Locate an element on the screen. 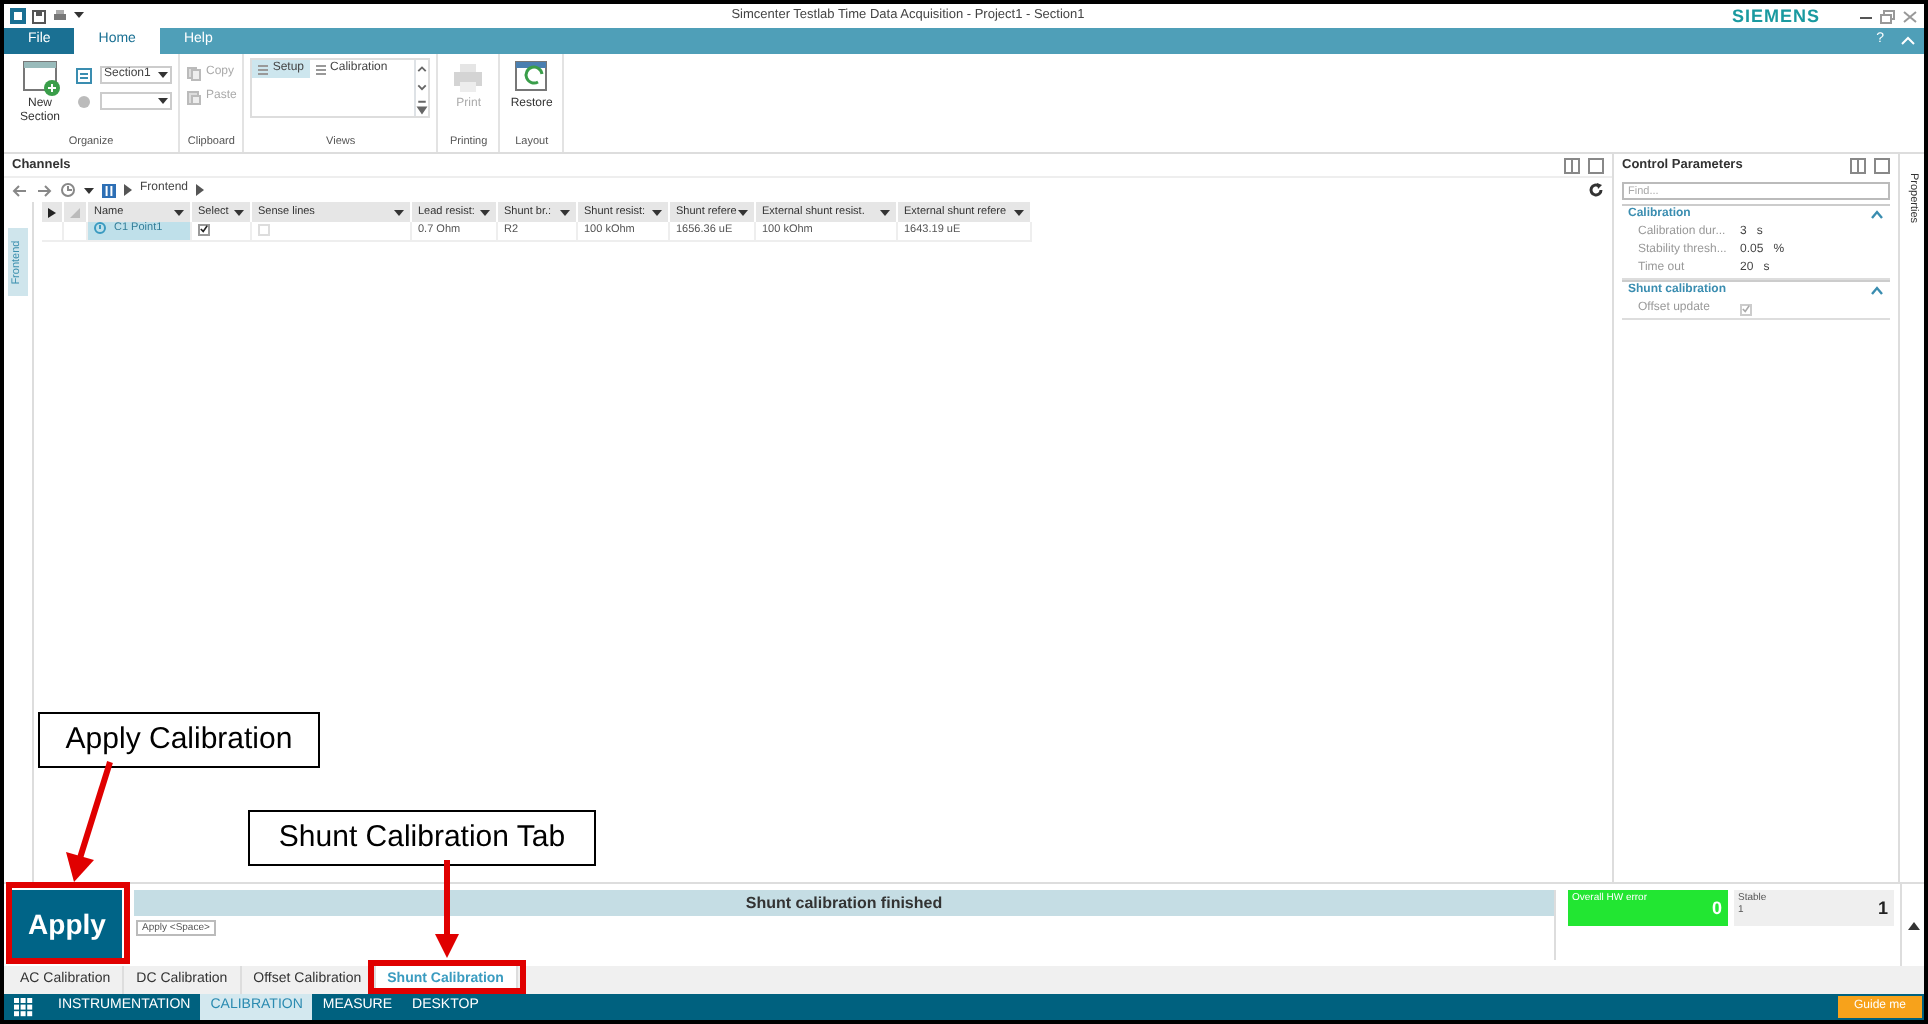  info-icon is located at coordinates (100, 228).